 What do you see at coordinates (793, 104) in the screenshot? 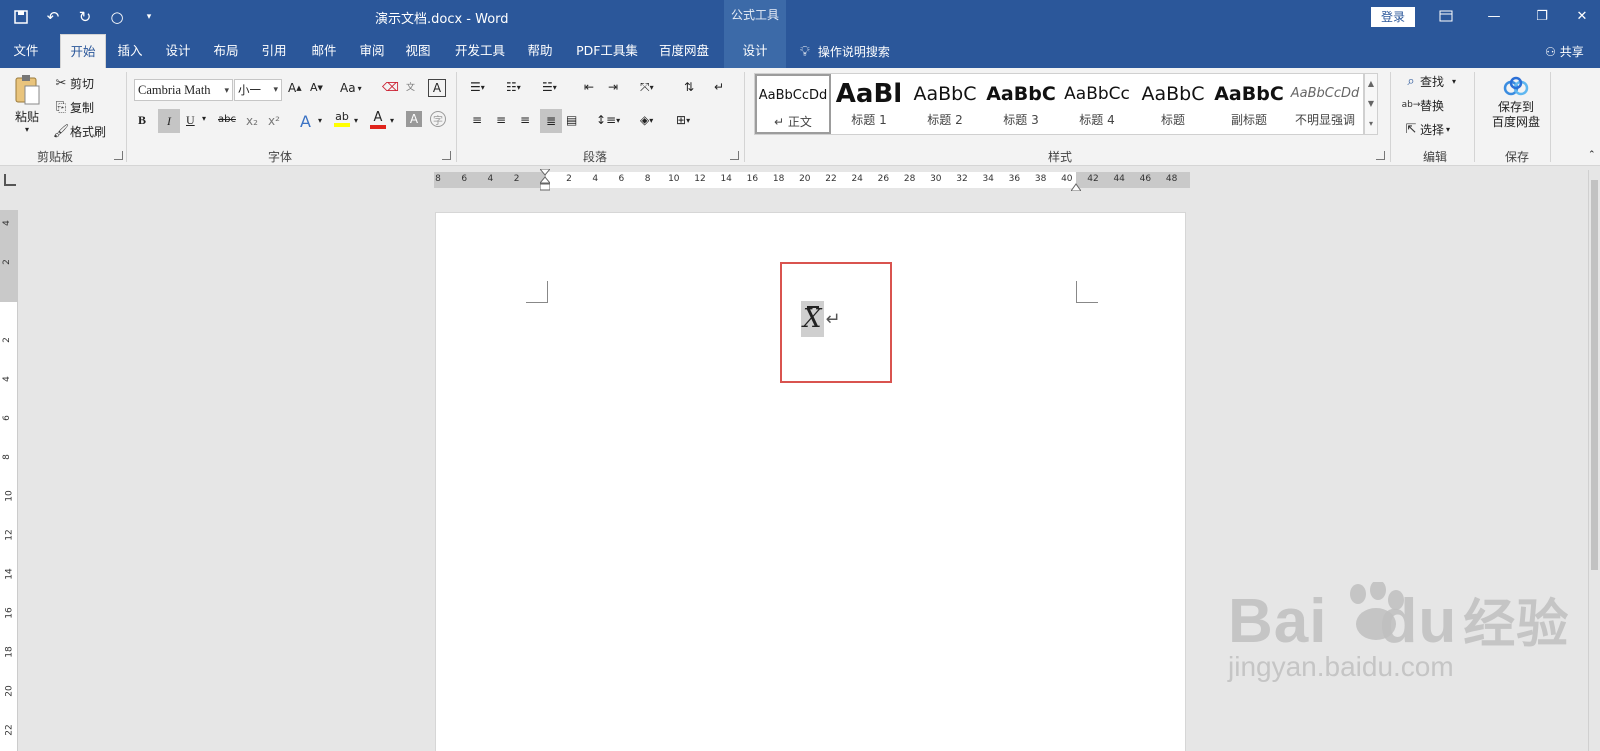
I see `style-normal: AaBbCcDd ↵ 正文` at bounding box center [793, 104].